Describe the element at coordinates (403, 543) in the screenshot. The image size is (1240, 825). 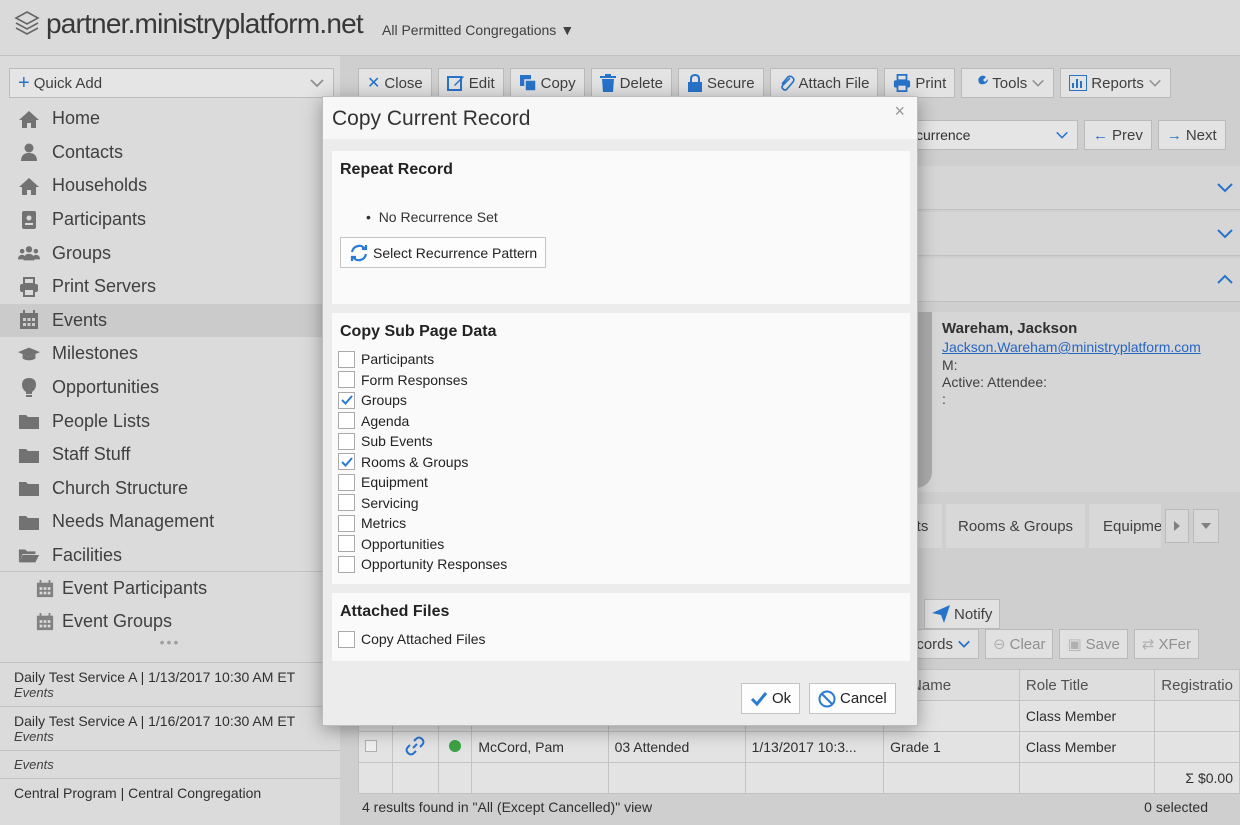
I see `option-label: Opportunities` at that location.